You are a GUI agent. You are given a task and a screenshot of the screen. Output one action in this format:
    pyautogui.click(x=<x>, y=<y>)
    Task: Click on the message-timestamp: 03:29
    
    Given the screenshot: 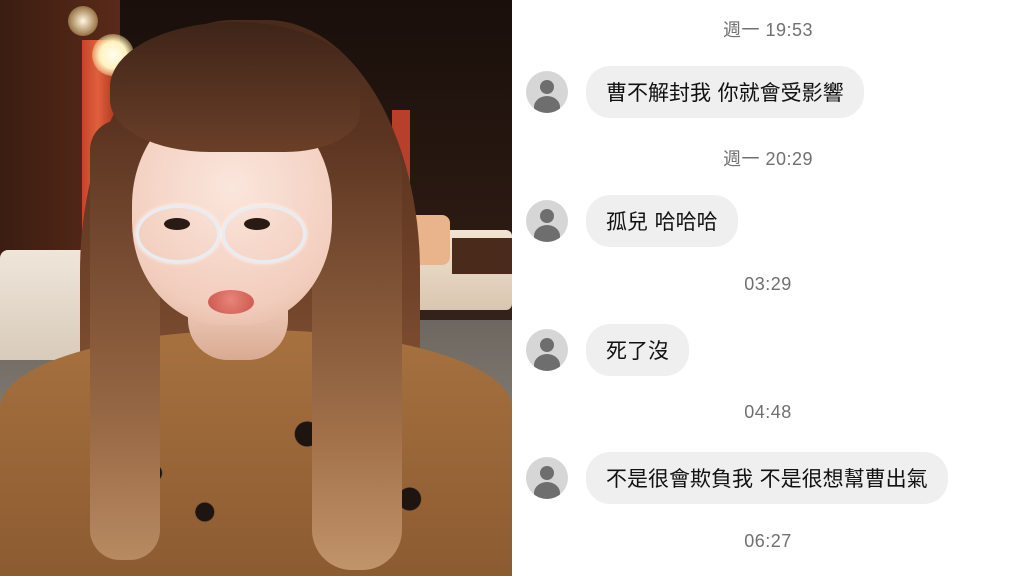 What is the action you would take?
    pyautogui.click(x=768, y=284)
    